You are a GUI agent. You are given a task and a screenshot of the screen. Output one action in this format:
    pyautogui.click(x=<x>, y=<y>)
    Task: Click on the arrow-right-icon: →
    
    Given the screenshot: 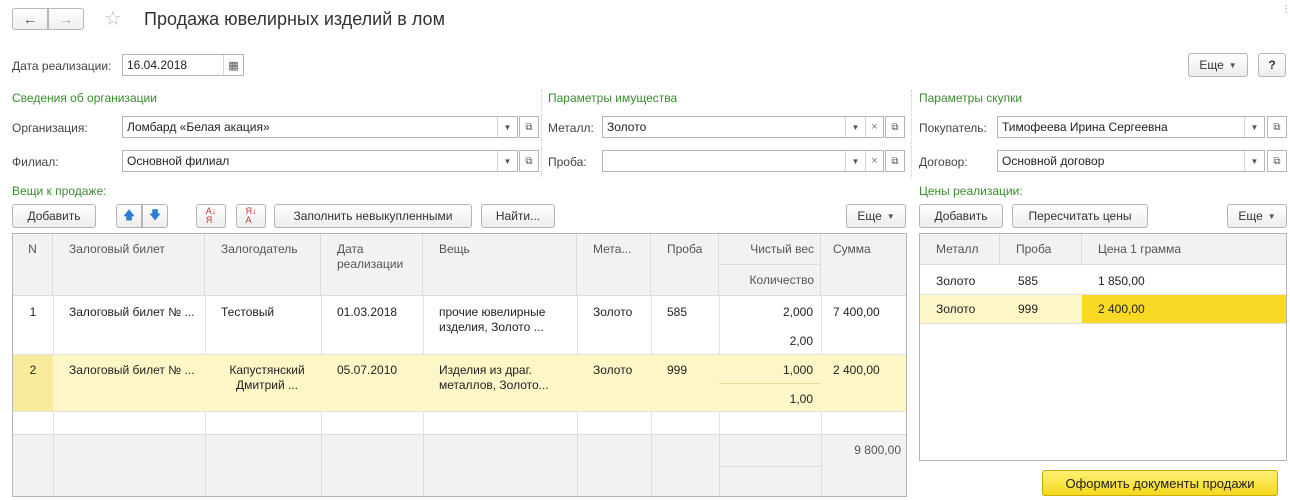 What is the action you would take?
    pyautogui.click(x=66, y=19)
    